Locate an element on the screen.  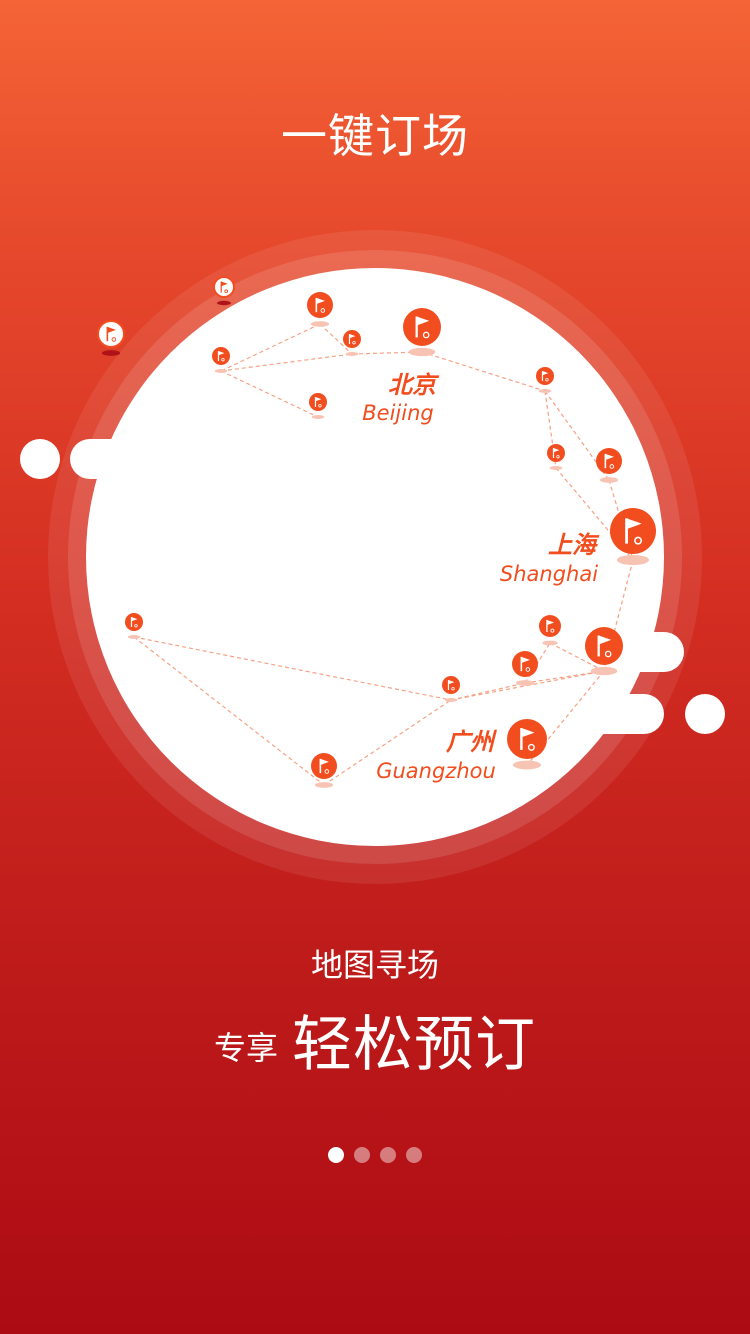
headline: 专享 轻松预订 is located at coordinates (375, 1039).